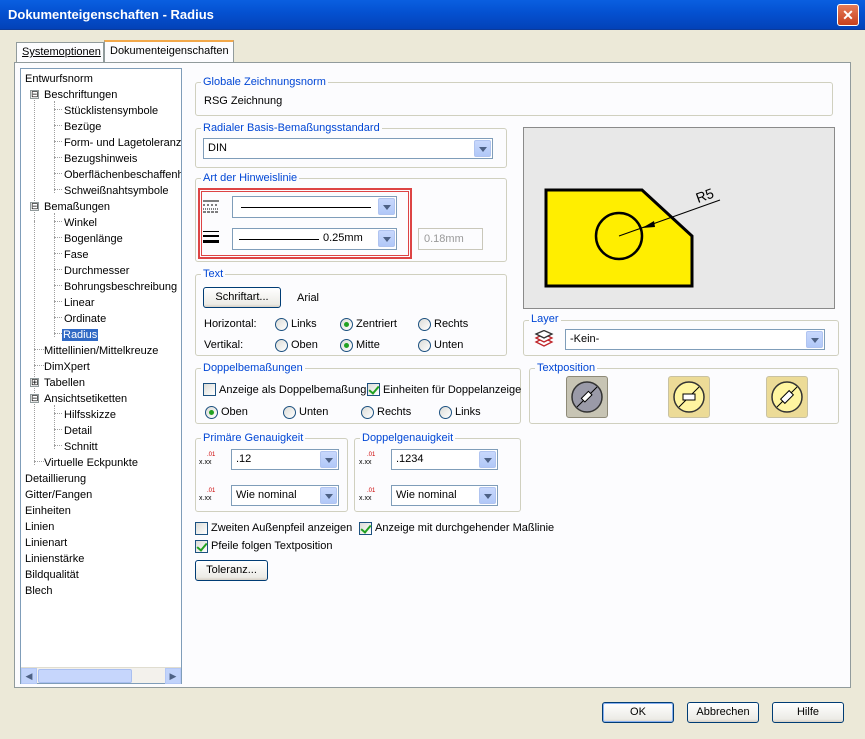 The image size is (865, 739). I want to click on scroll-thumb, so click(85, 676).